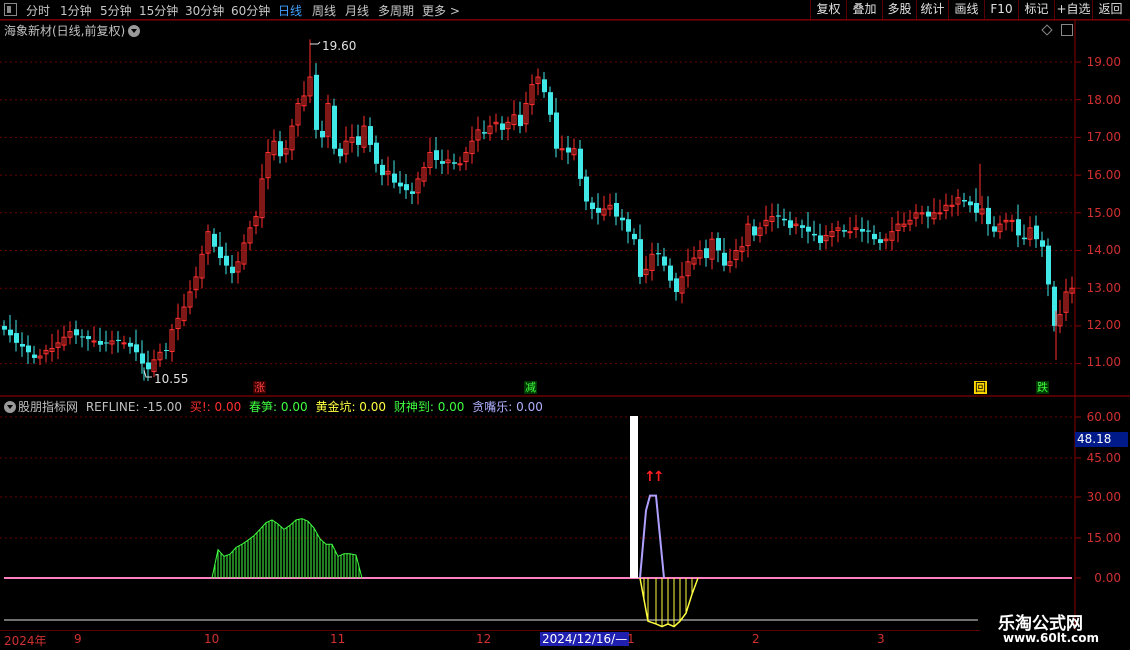  What do you see at coordinates (1107, 578) in the screenshot?
I see `indicator-tick: 0.00` at bounding box center [1107, 578].